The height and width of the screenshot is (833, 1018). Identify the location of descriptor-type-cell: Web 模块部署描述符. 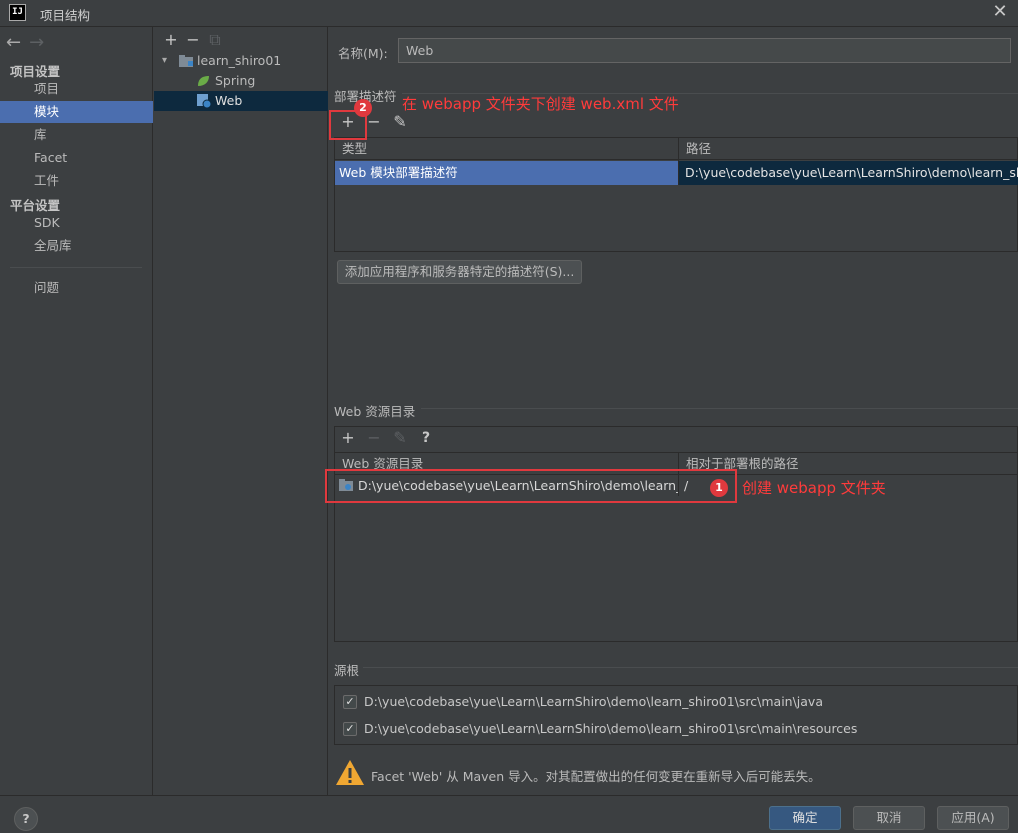
(506, 173).